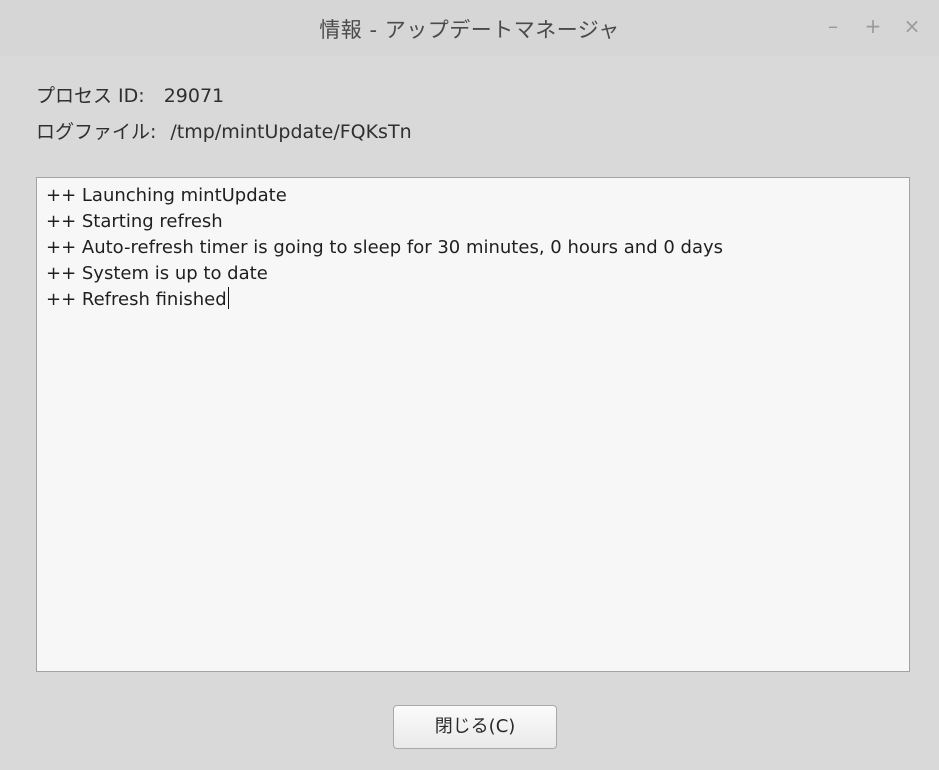 This screenshot has width=939, height=770. I want to click on log-line: ++ Starting refresh, so click(134, 221).